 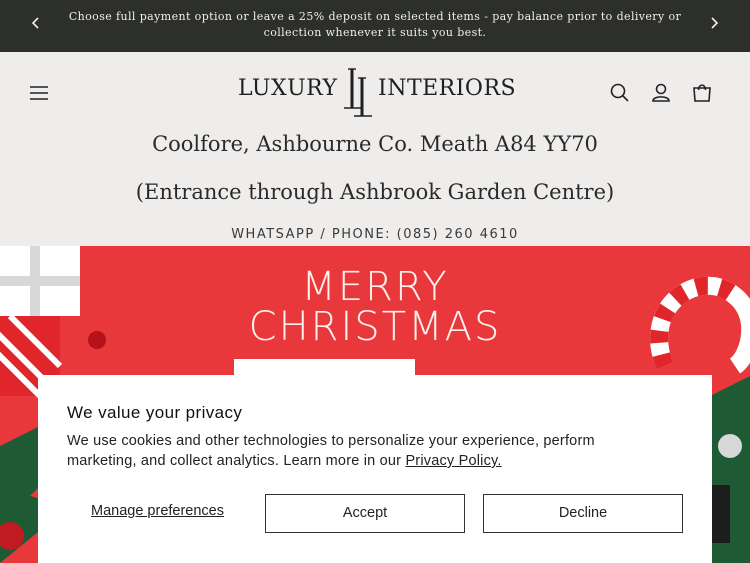 I want to click on hamburger-menu-icon, so click(x=39, y=93).